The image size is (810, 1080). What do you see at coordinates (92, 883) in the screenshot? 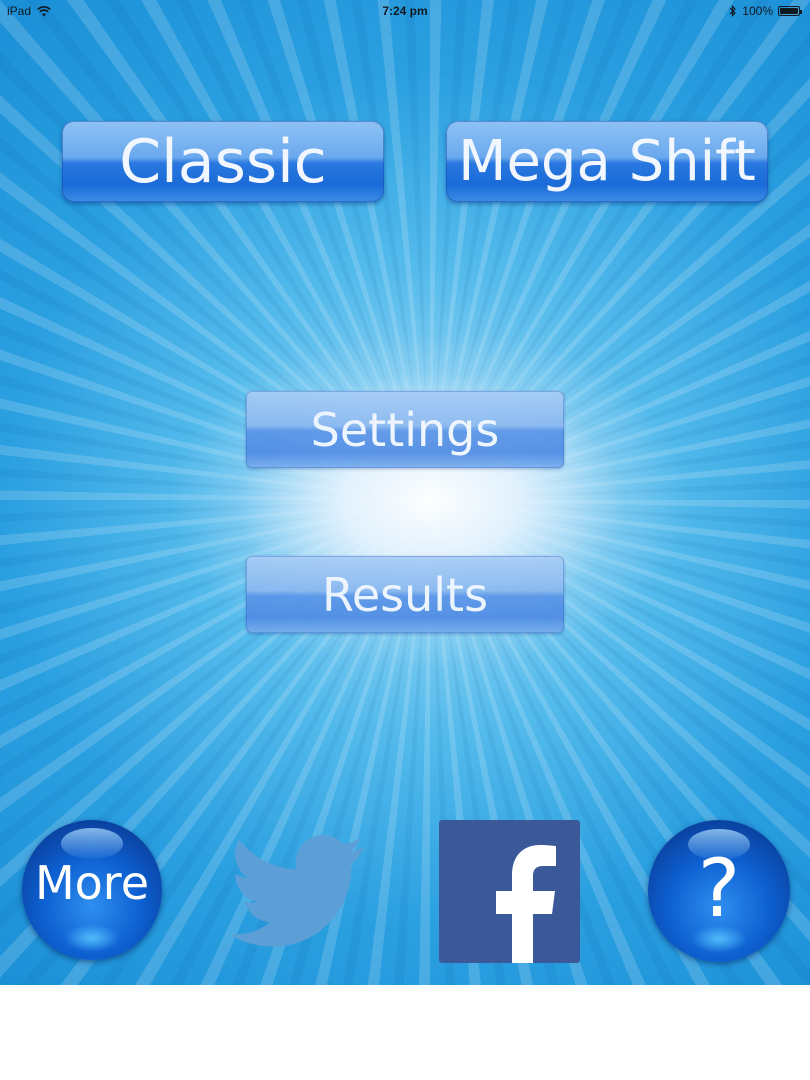
I see `more-button-label: More` at bounding box center [92, 883].